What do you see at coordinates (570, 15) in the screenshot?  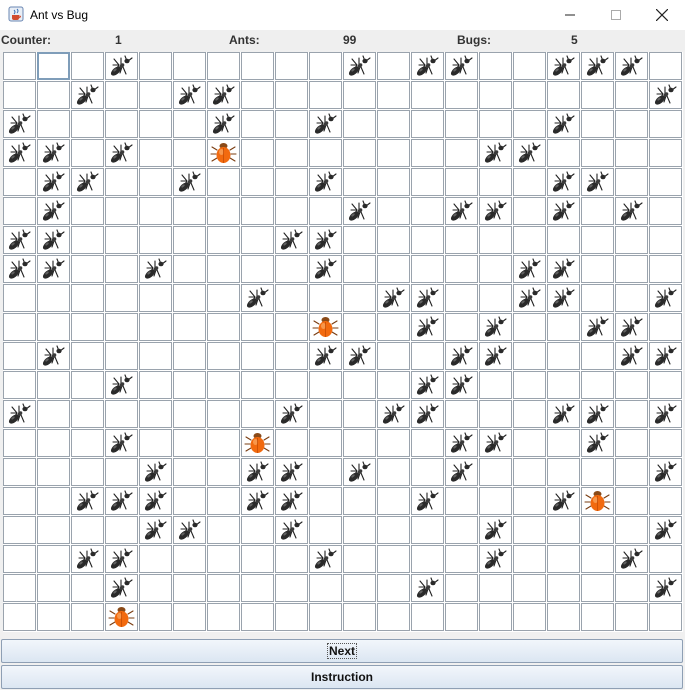 I see `minimize-button` at bounding box center [570, 15].